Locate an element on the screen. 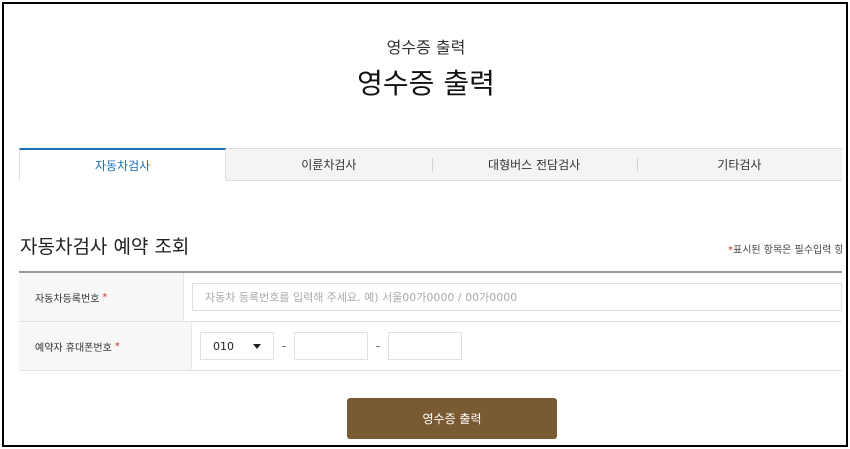 The image size is (850, 449). phone-label-text: 예약자 휴대폰번호 is located at coordinates (73, 348).